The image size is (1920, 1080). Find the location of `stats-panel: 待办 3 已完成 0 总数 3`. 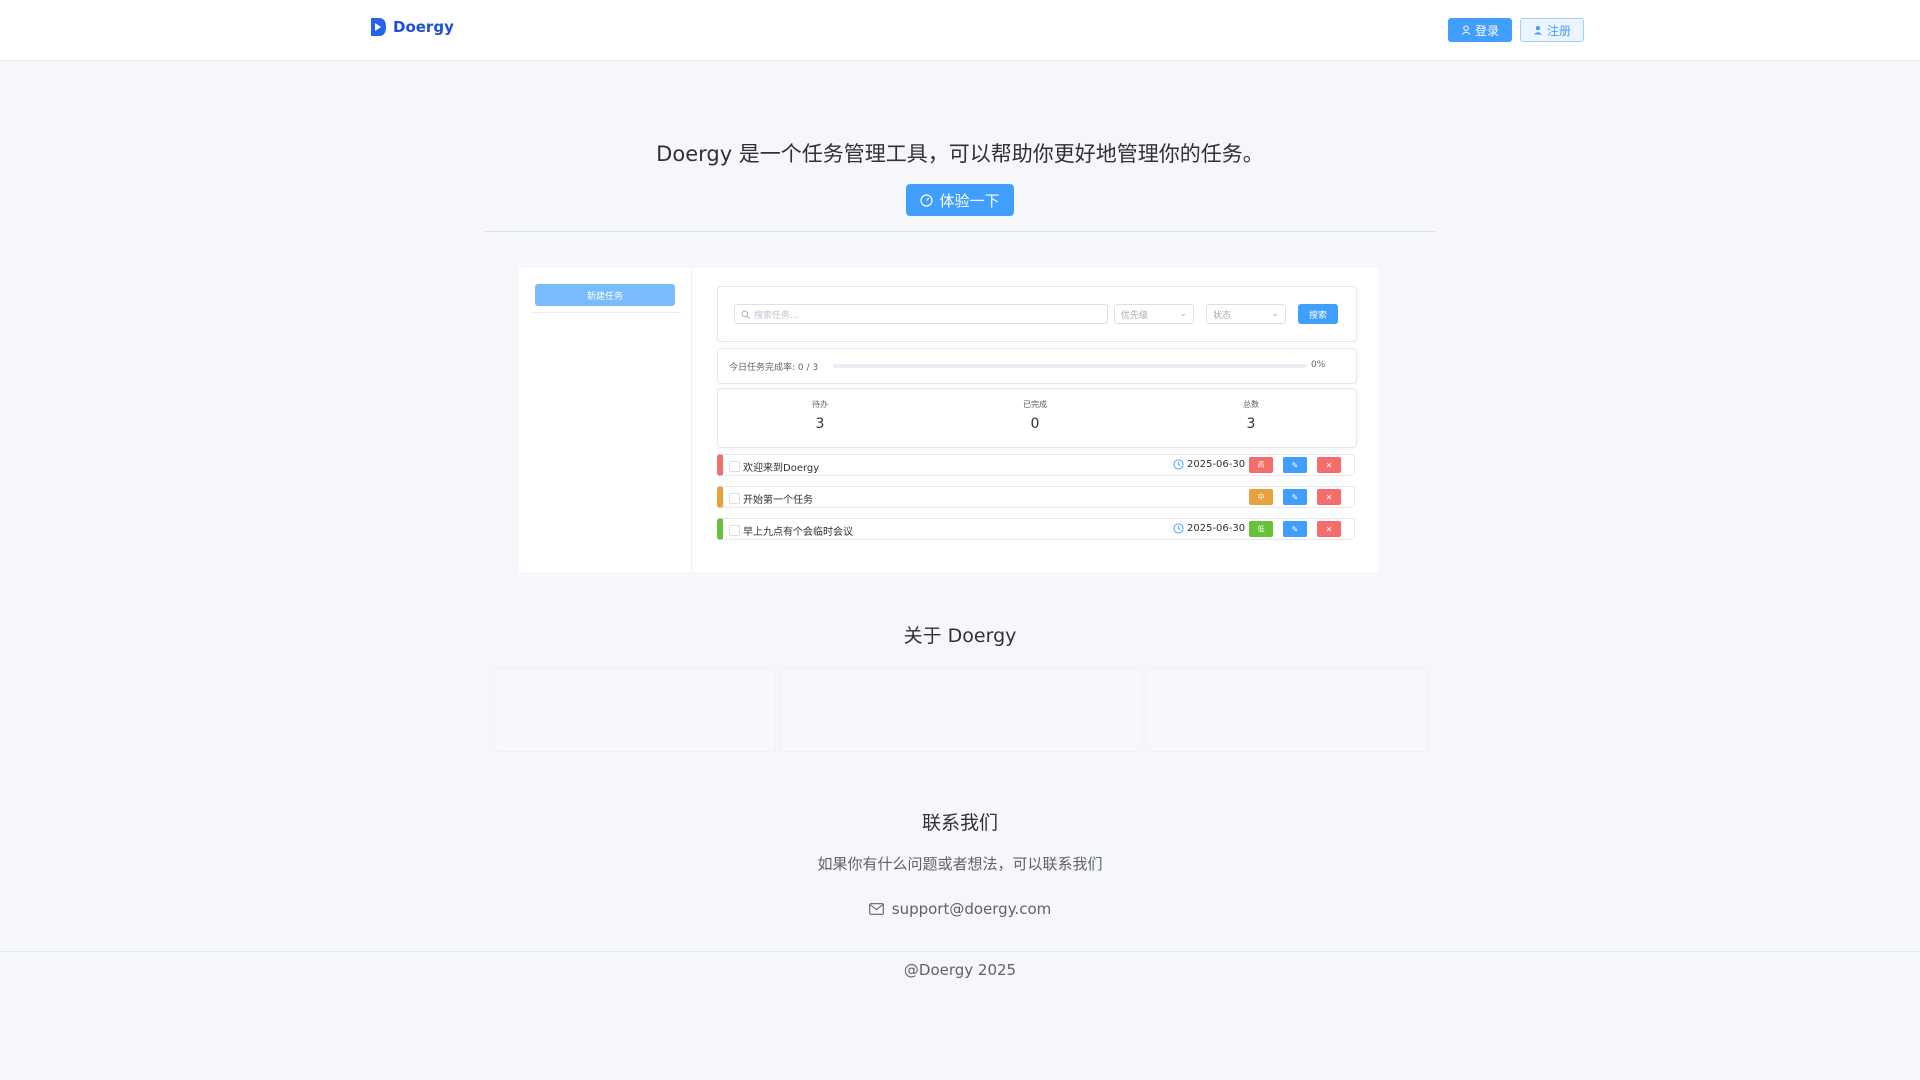

stats-panel: 待办 3 已完成 0 总数 3 is located at coordinates (1037, 418).